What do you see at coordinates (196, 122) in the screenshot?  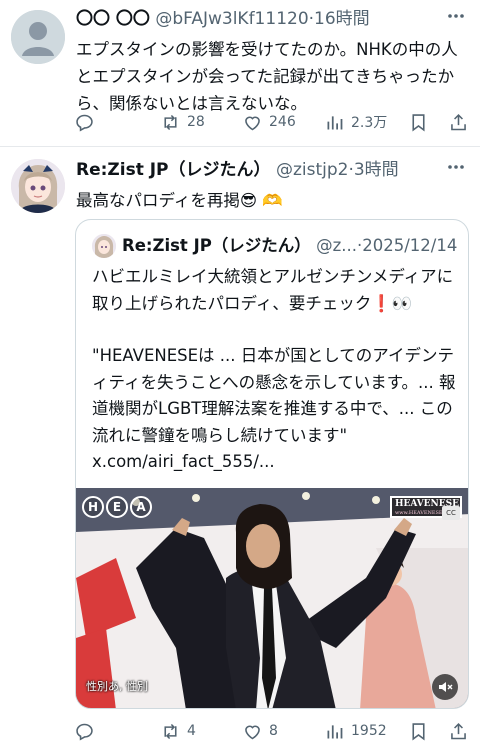 I see `repost-count: 28` at bounding box center [196, 122].